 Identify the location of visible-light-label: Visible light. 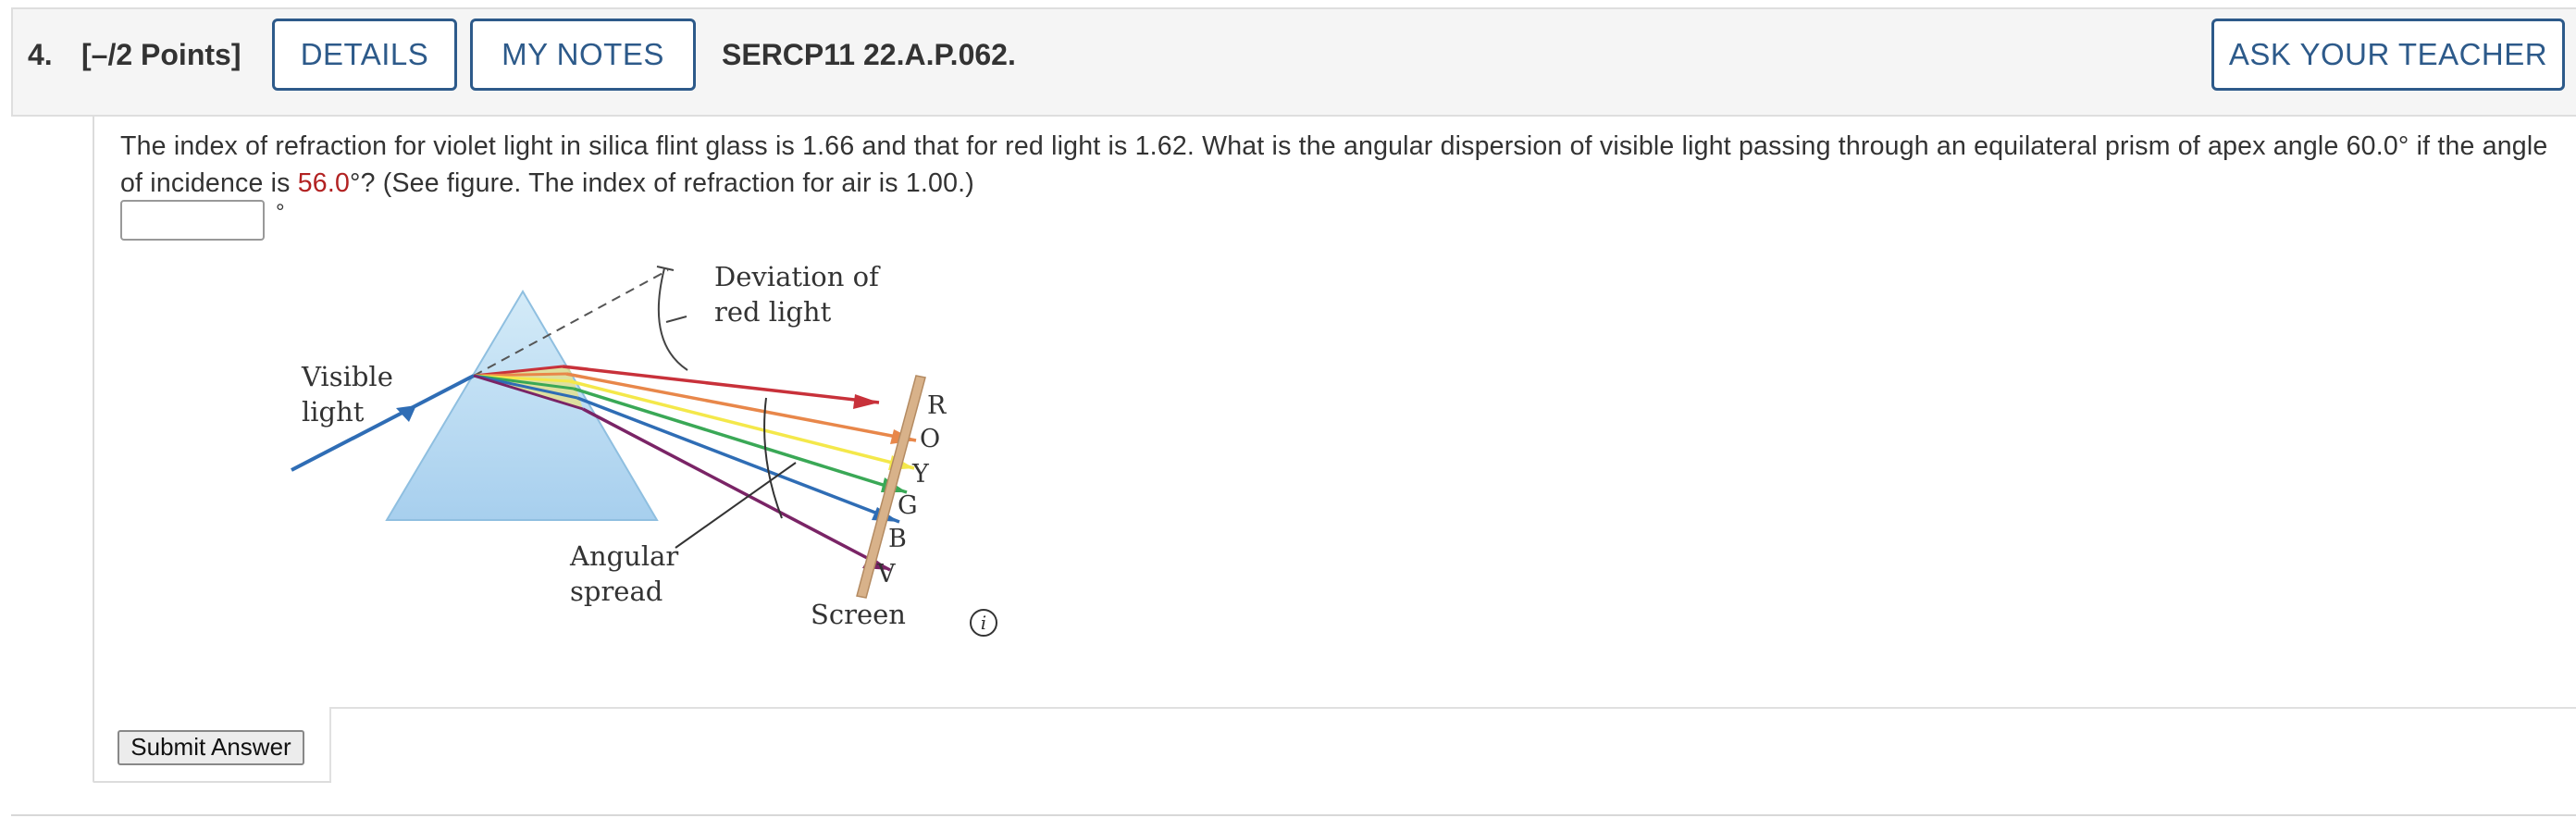
(347, 395).